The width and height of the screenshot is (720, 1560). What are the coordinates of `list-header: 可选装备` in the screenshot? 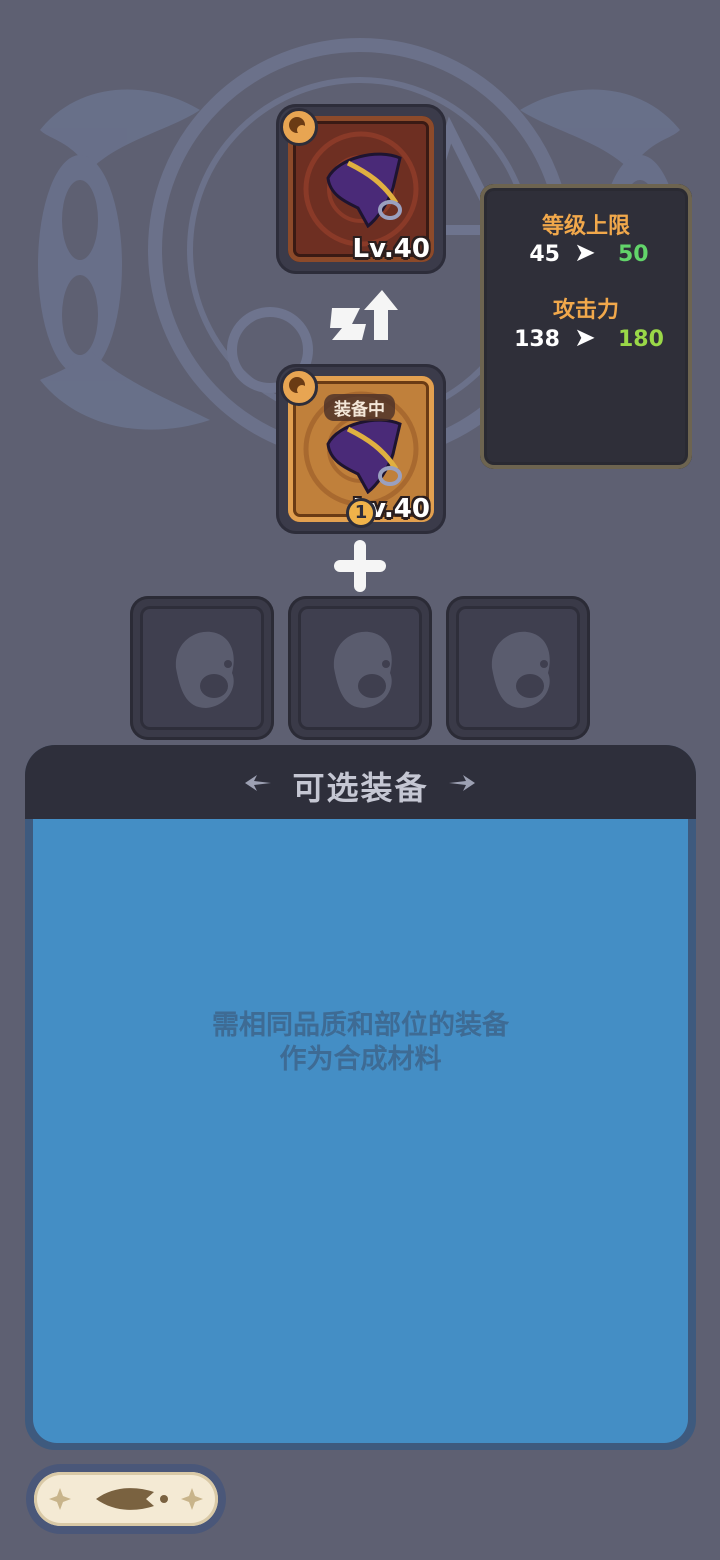 It's located at (360, 782).